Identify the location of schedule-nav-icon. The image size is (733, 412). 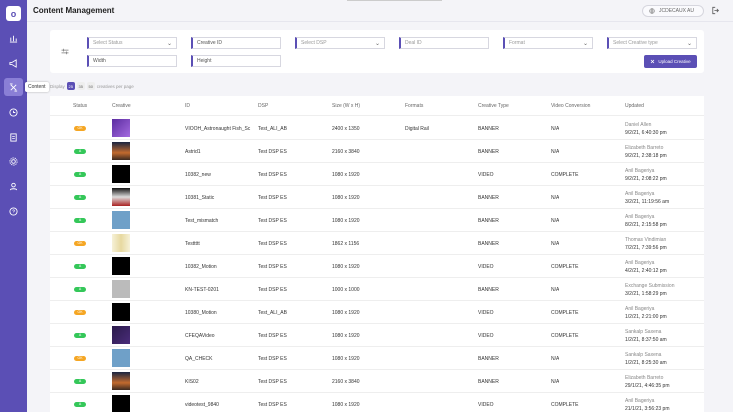
(13, 112).